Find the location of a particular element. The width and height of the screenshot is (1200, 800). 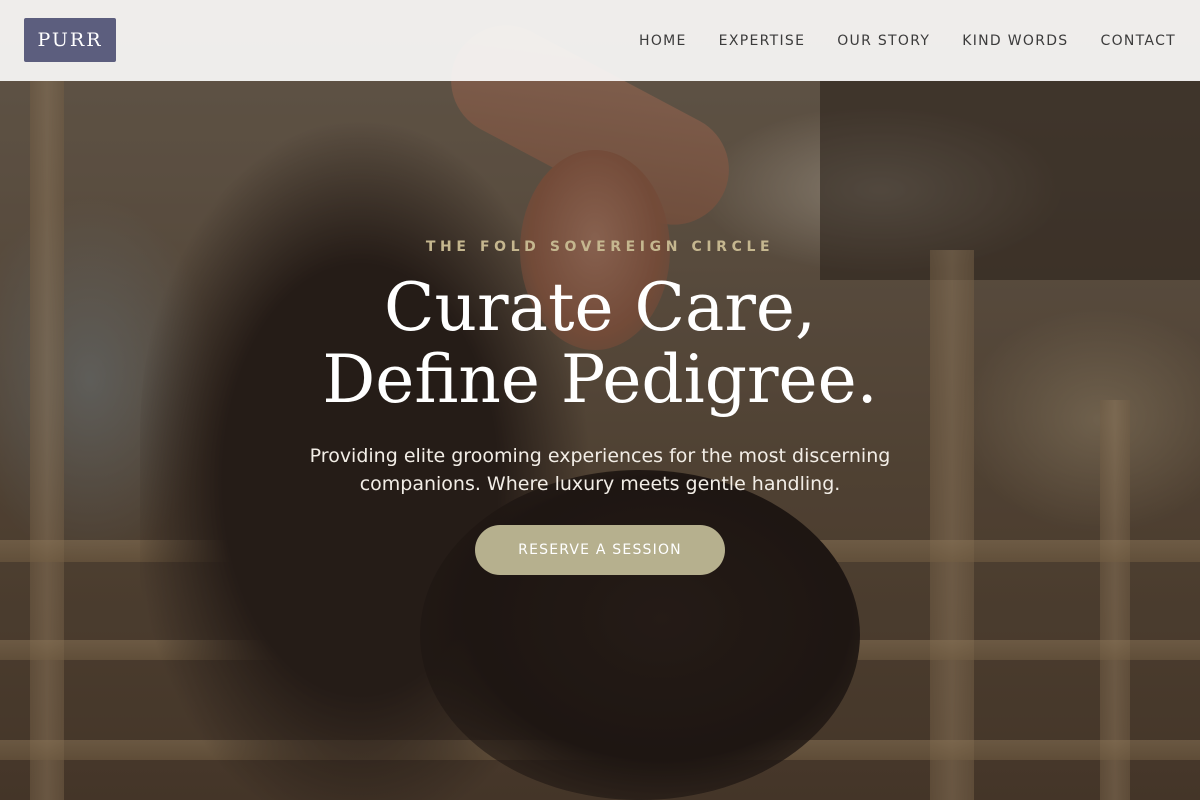

nav-expertise: EXPERTISE is located at coordinates (762, 41).